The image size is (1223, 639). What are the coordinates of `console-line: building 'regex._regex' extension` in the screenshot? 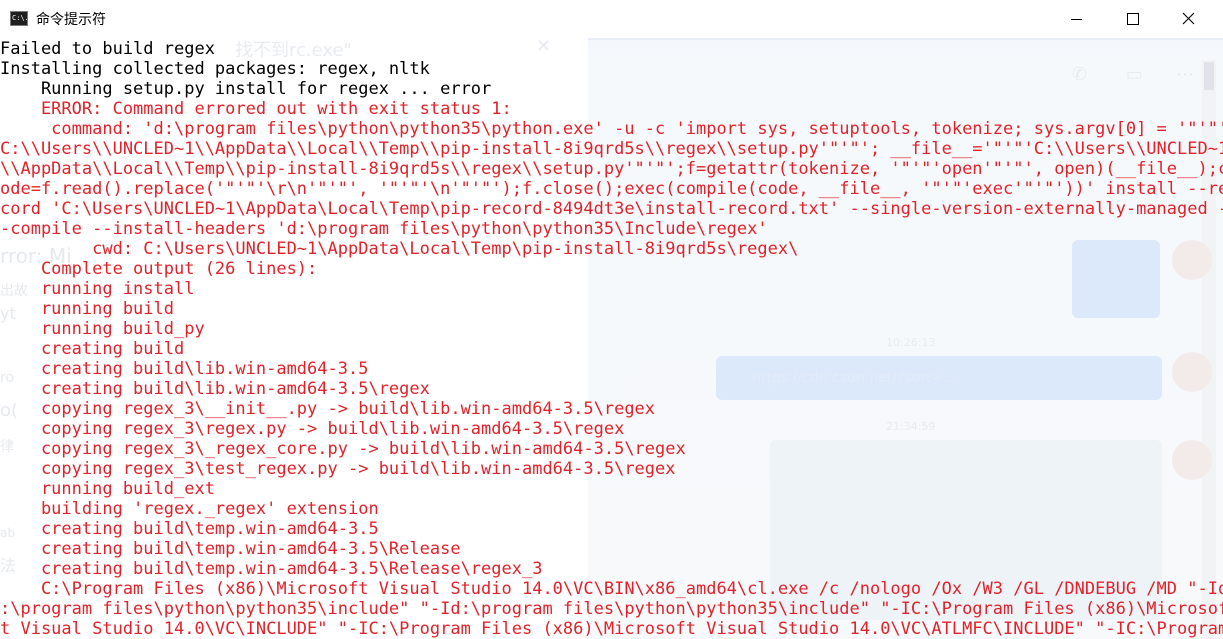 It's located at (189, 509).